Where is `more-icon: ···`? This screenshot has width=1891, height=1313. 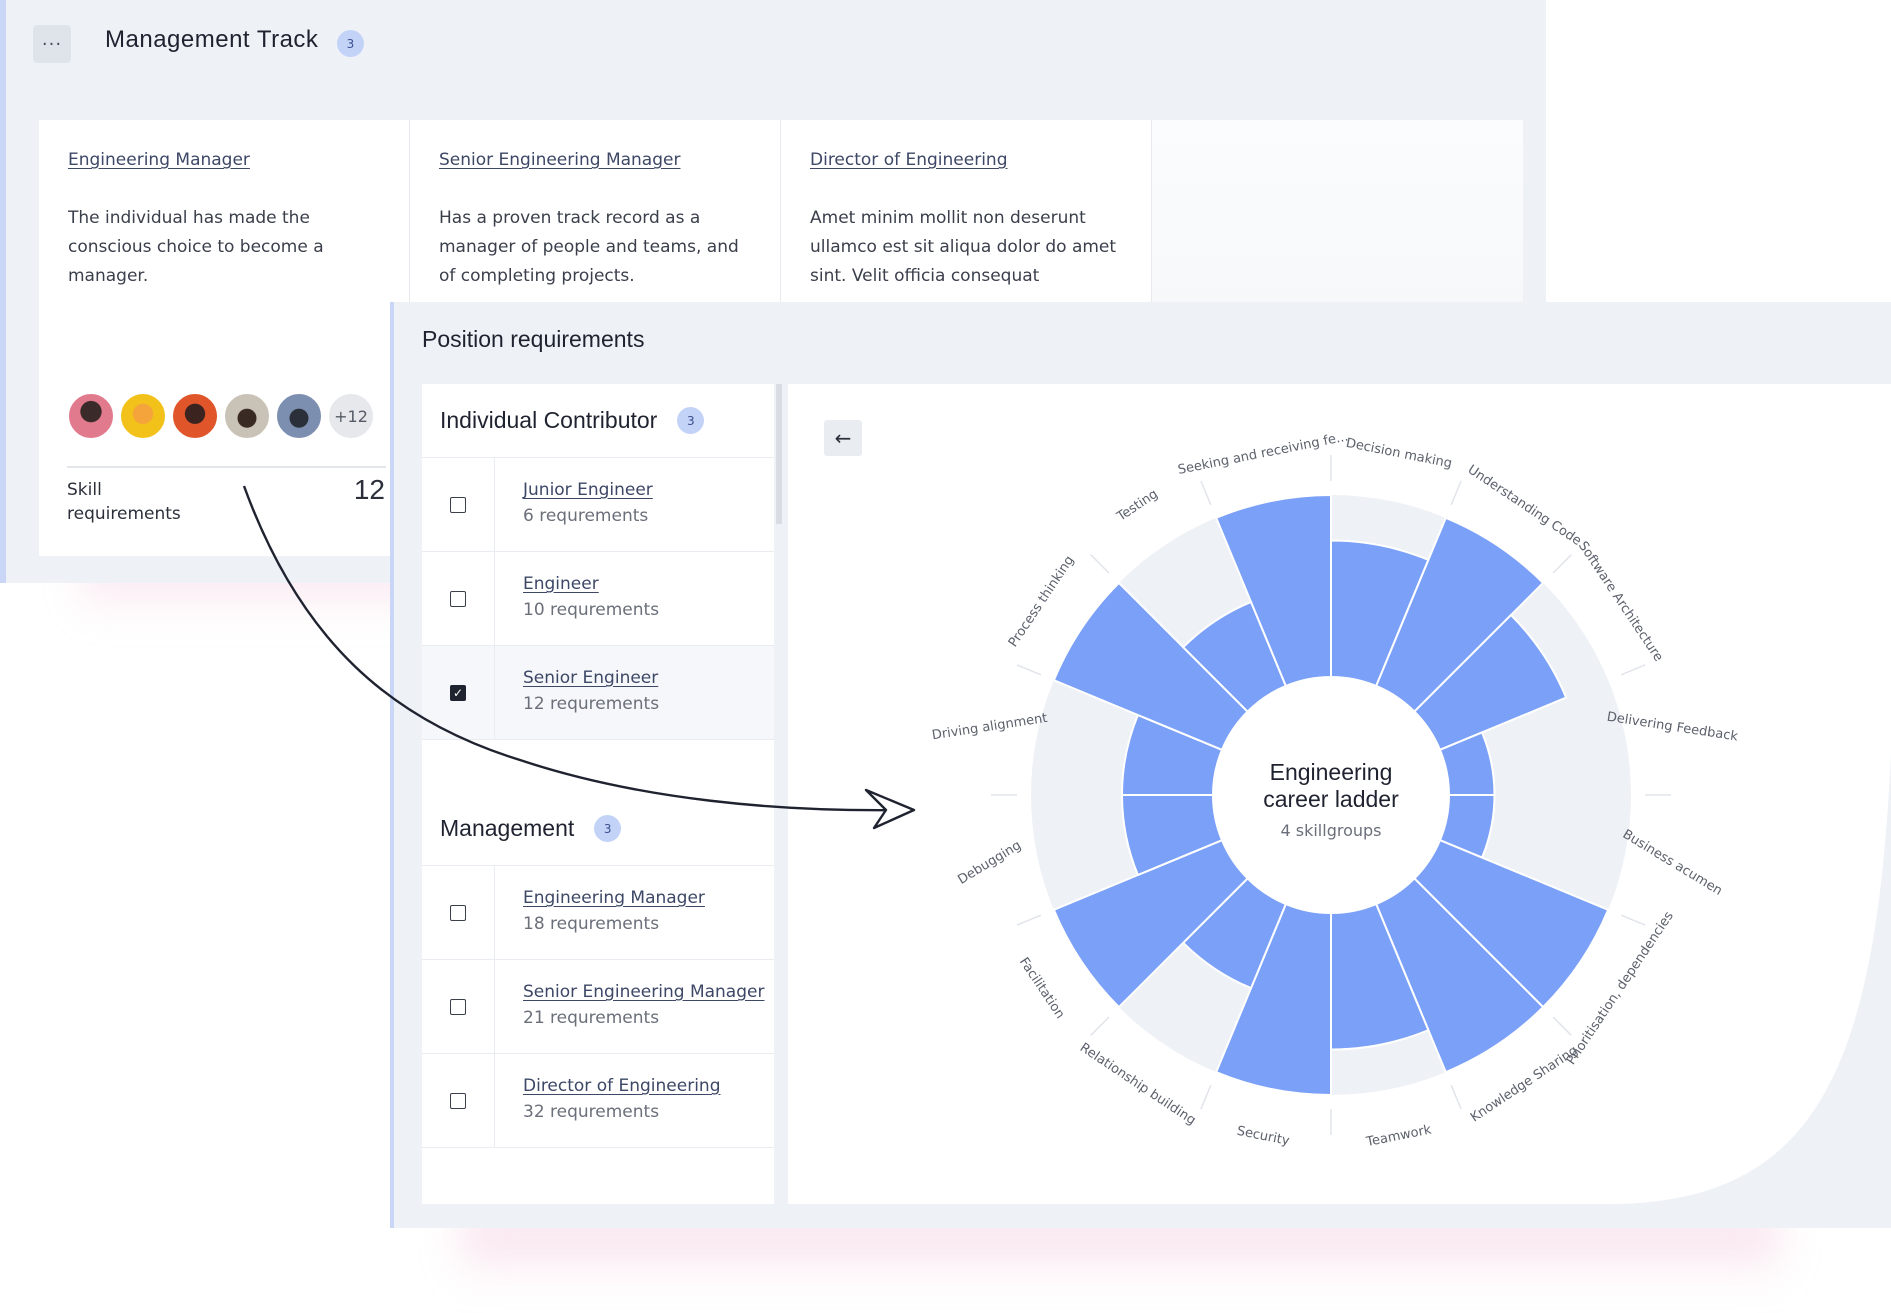 more-icon: ··· is located at coordinates (52, 44).